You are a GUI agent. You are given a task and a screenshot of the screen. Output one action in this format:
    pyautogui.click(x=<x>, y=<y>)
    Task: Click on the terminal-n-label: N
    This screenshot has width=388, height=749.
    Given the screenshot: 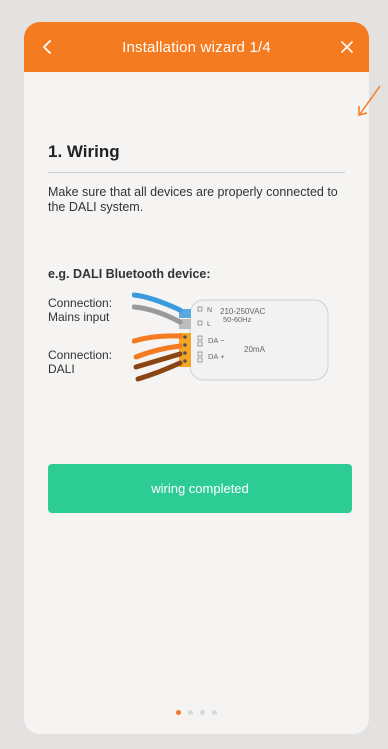 What is the action you would take?
    pyautogui.click(x=209, y=310)
    